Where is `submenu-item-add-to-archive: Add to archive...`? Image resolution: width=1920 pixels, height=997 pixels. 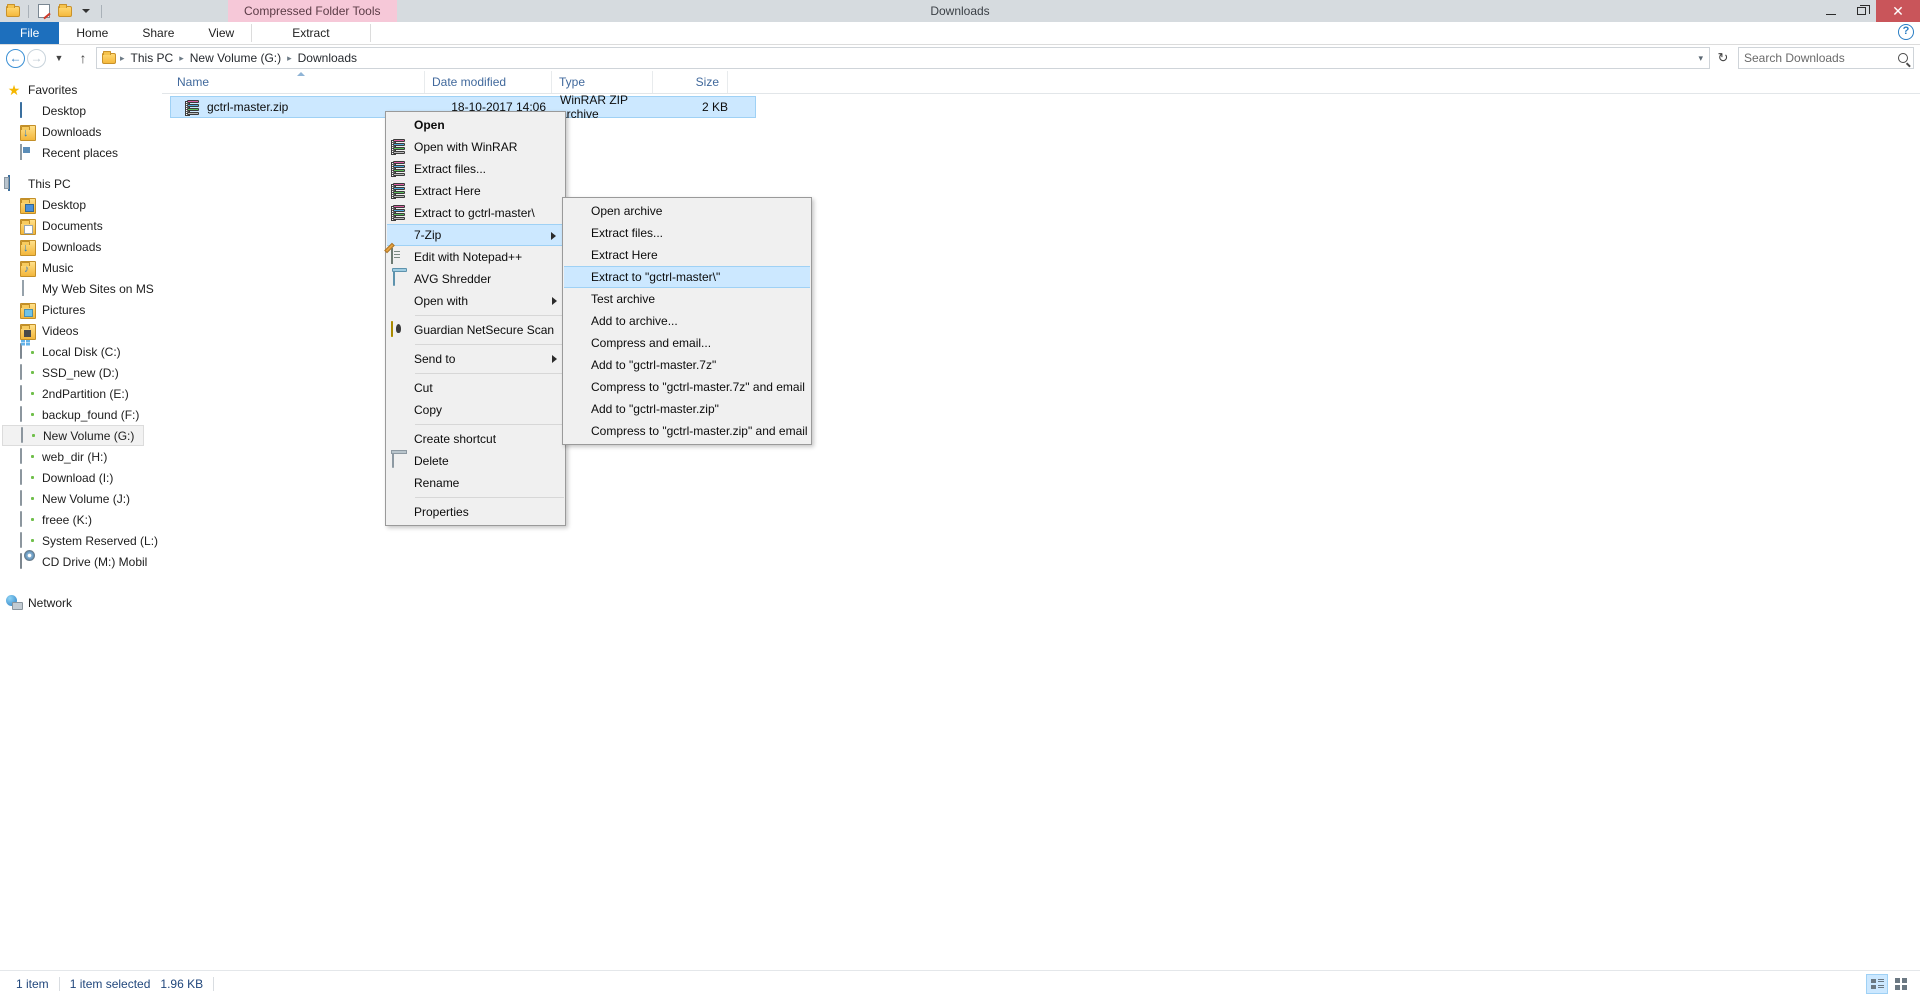 submenu-item-add-to-archive: Add to archive... is located at coordinates (687, 321).